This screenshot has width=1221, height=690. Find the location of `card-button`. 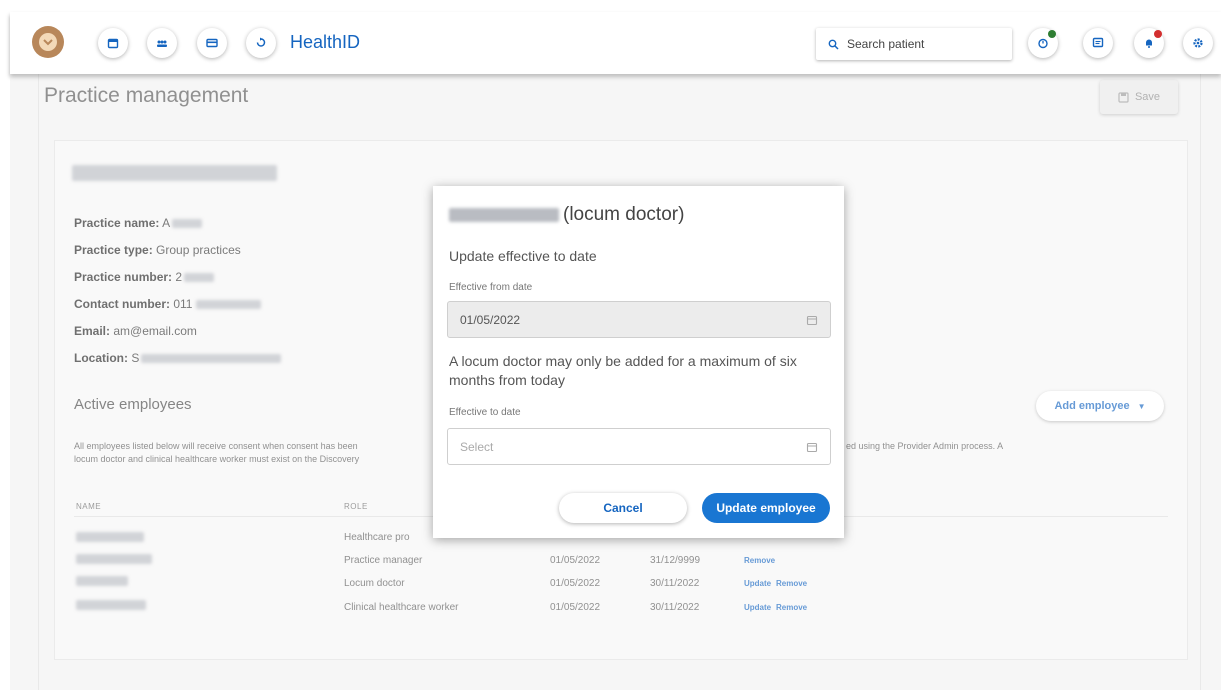

card-button is located at coordinates (212, 43).